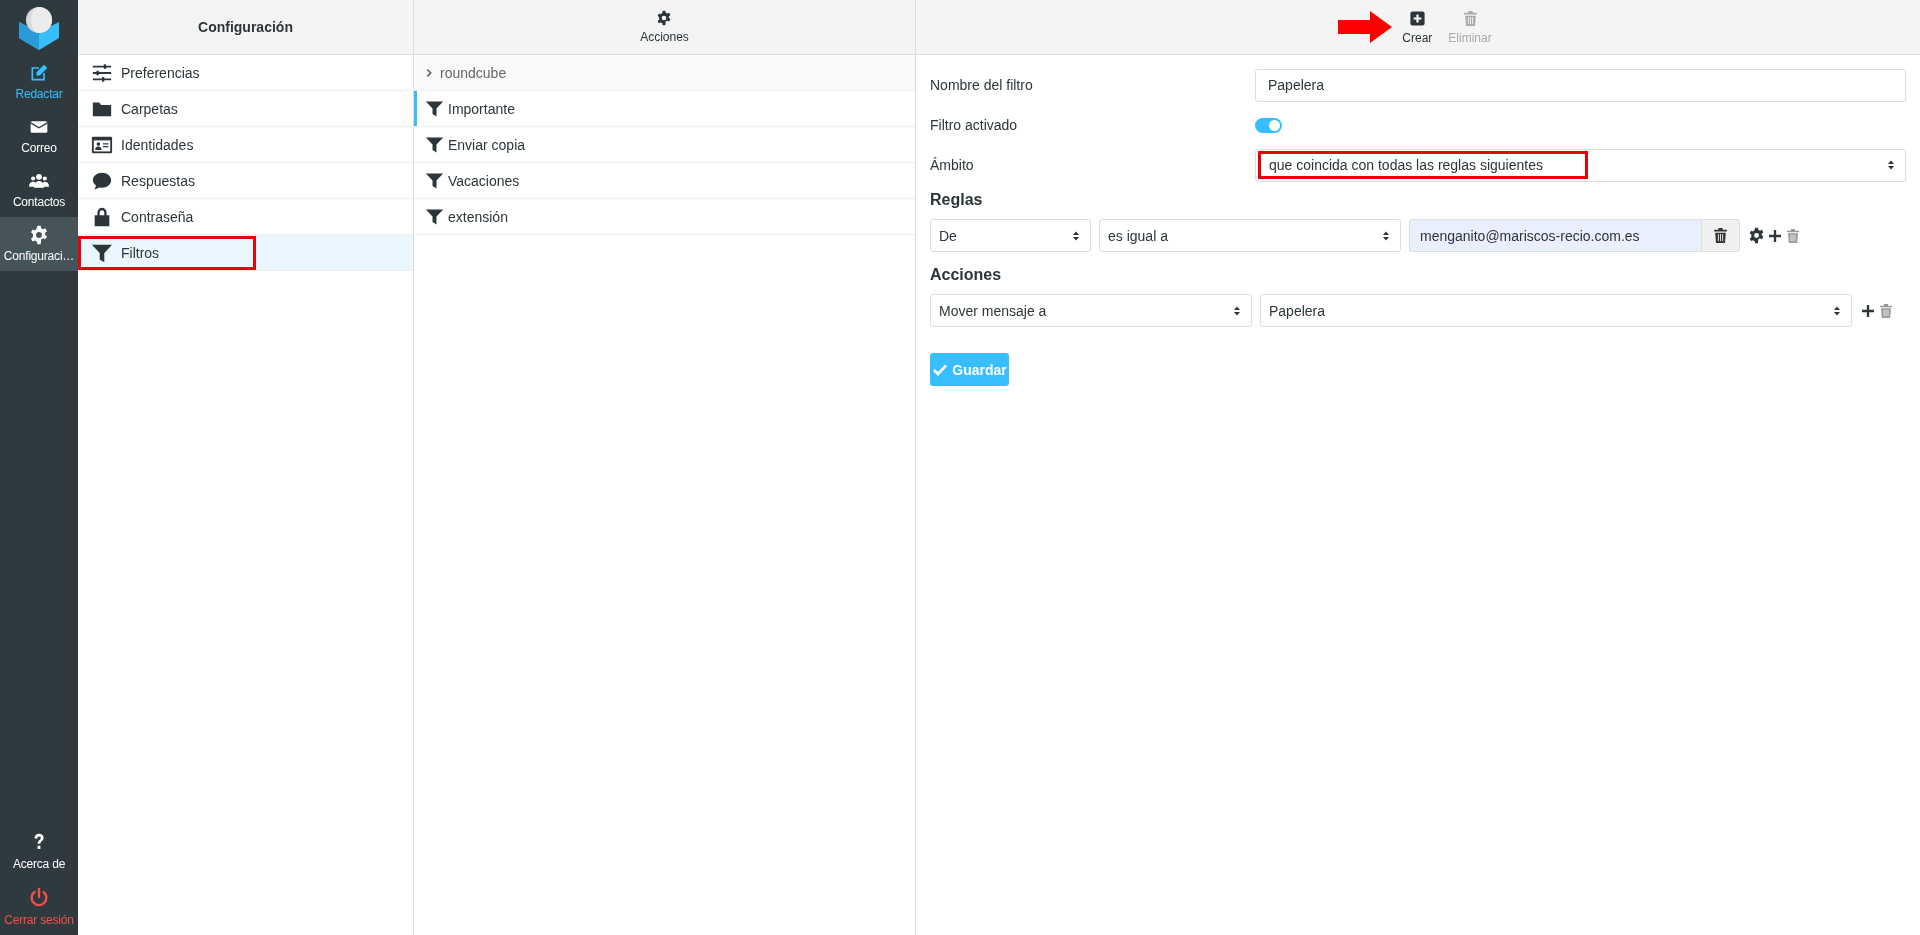  I want to click on filter-name-field: Papelera, so click(1580, 85).